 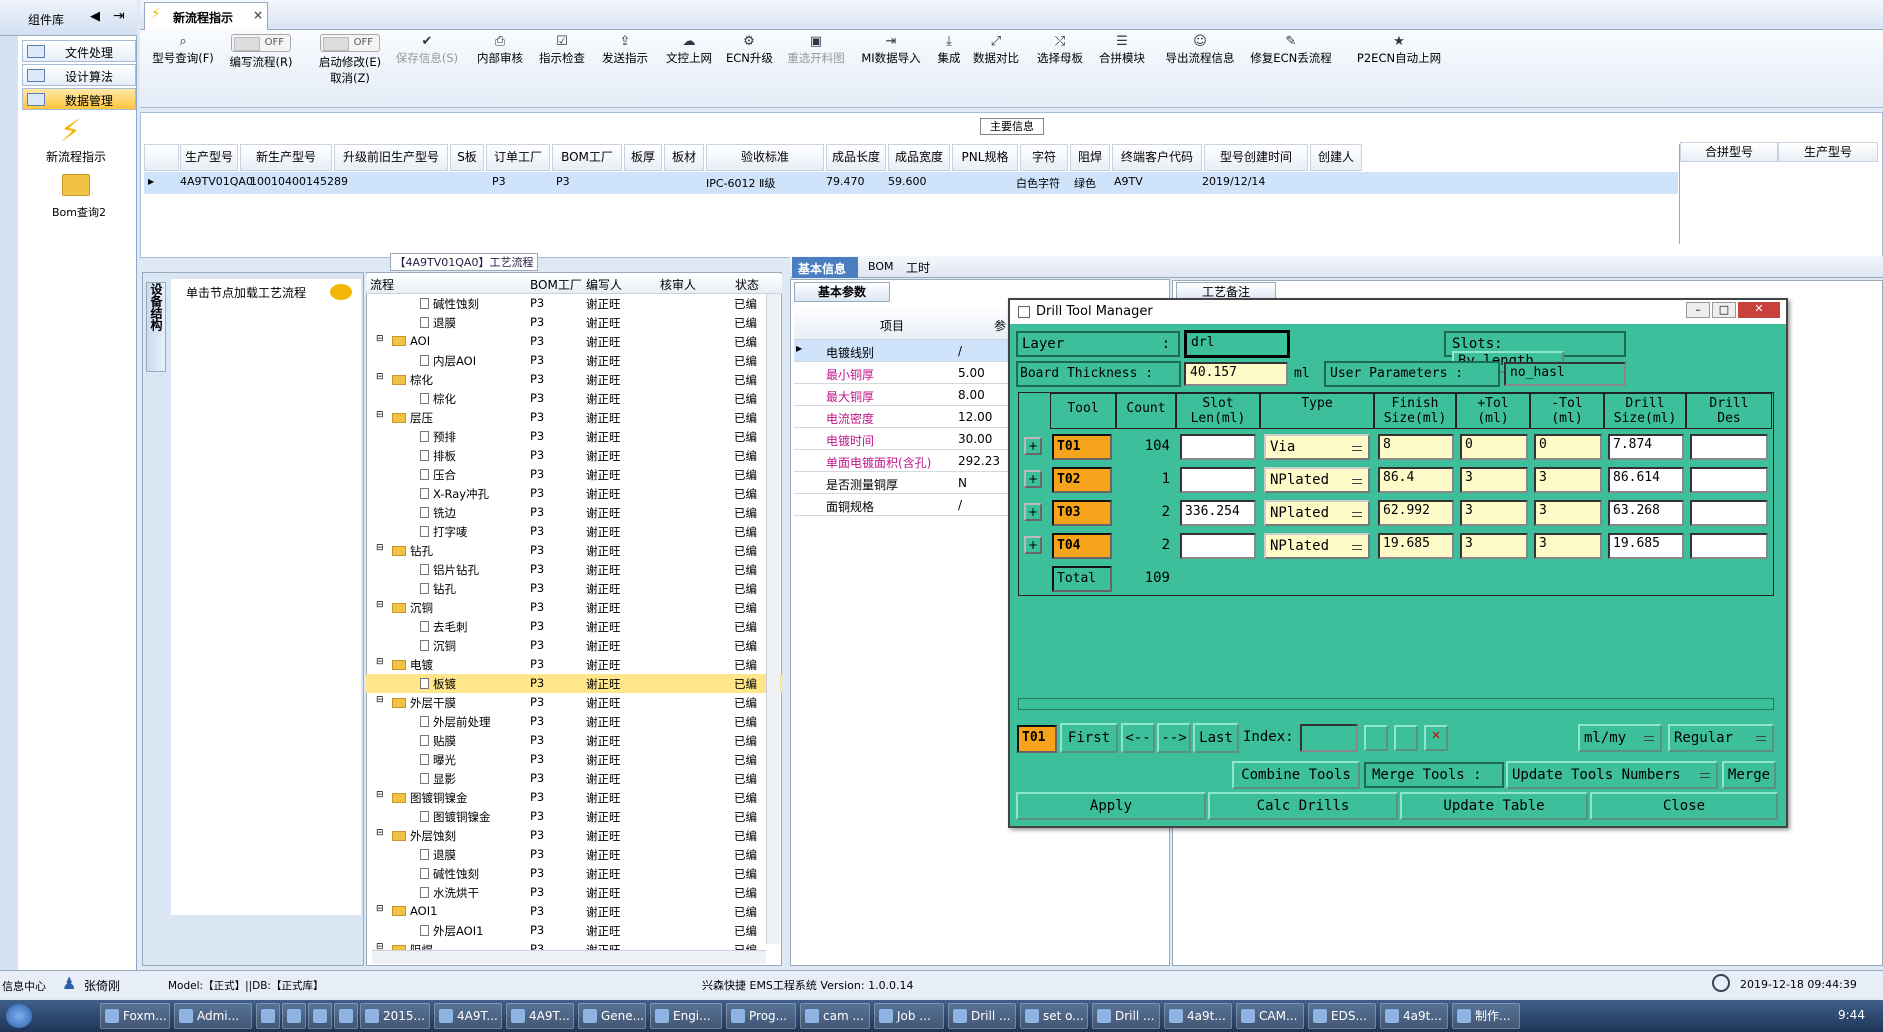 What do you see at coordinates (574, 645) in the screenshot?
I see `tree-node: 沉铜 P3 谢正旺 已编` at bounding box center [574, 645].